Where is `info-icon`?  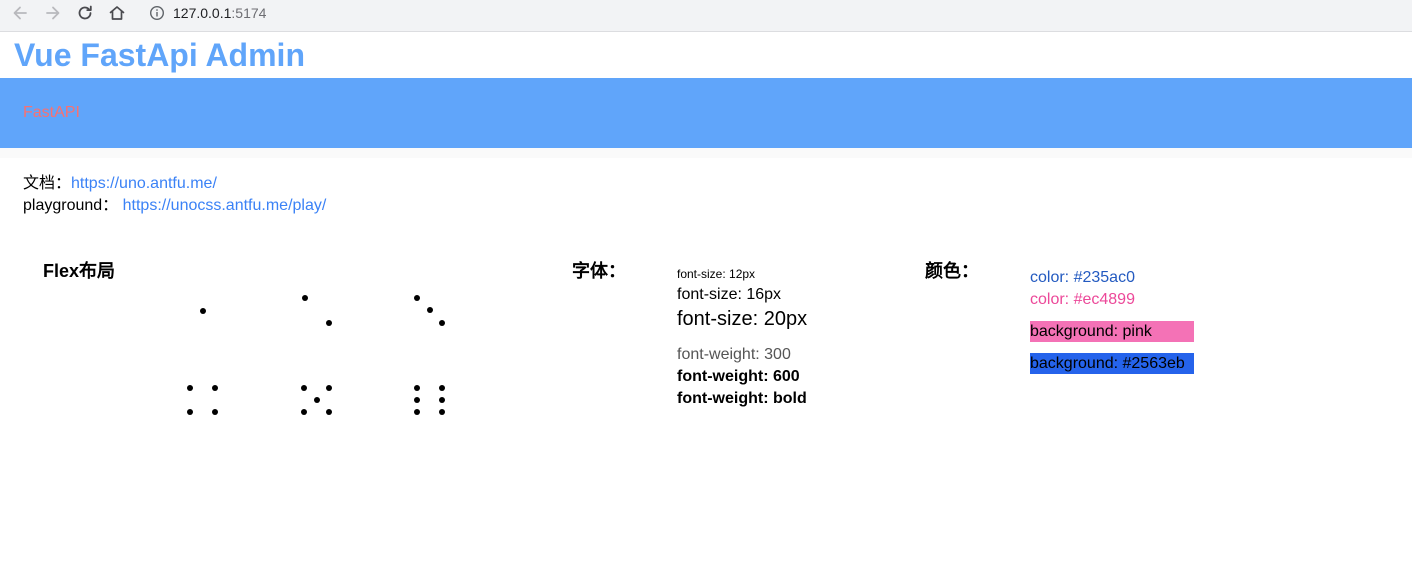 info-icon is located at coordinates (157, 13).